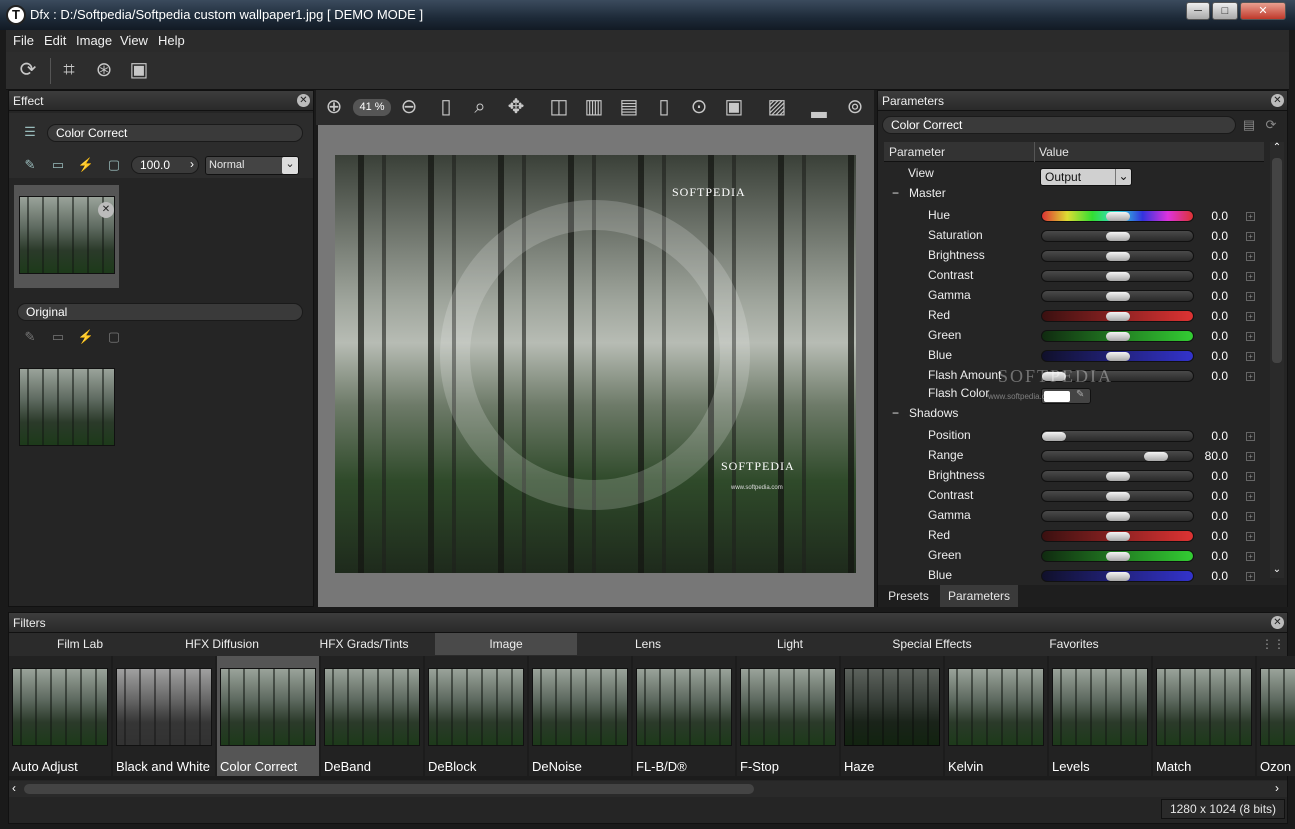 The image size is (1295, 829). I want to click on chevron-down-icon: ⌄, so click(290, 165).